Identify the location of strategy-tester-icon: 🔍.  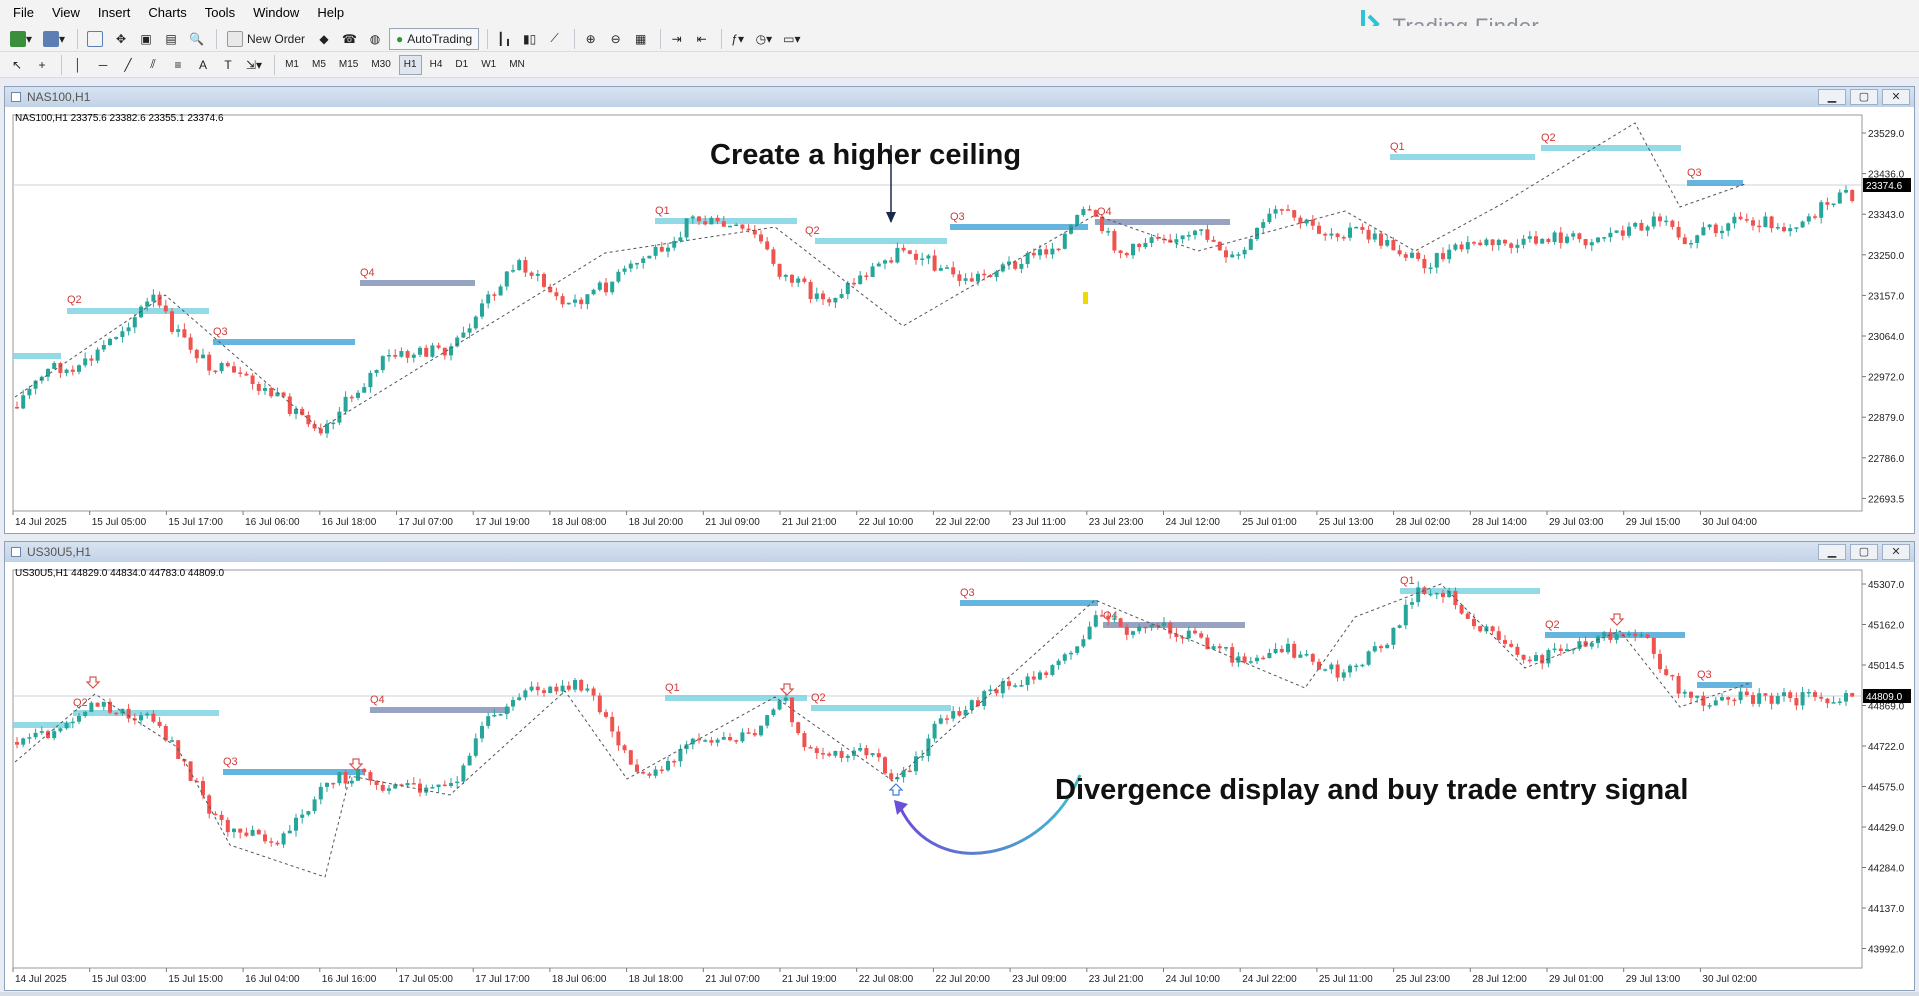
(196, 39).